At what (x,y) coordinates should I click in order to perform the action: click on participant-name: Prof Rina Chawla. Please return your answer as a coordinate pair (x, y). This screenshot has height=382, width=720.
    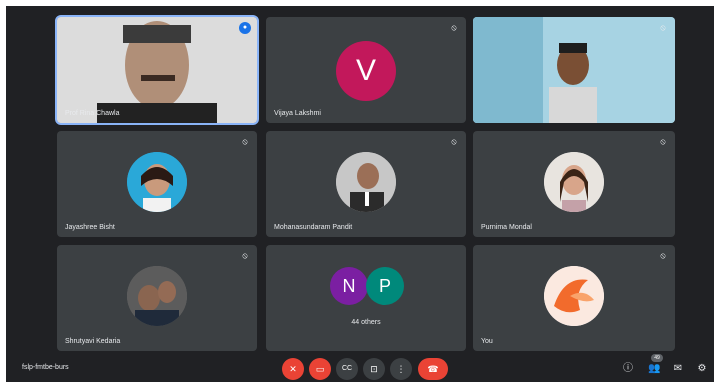
    Looking at the image, I should click on (92, 113).